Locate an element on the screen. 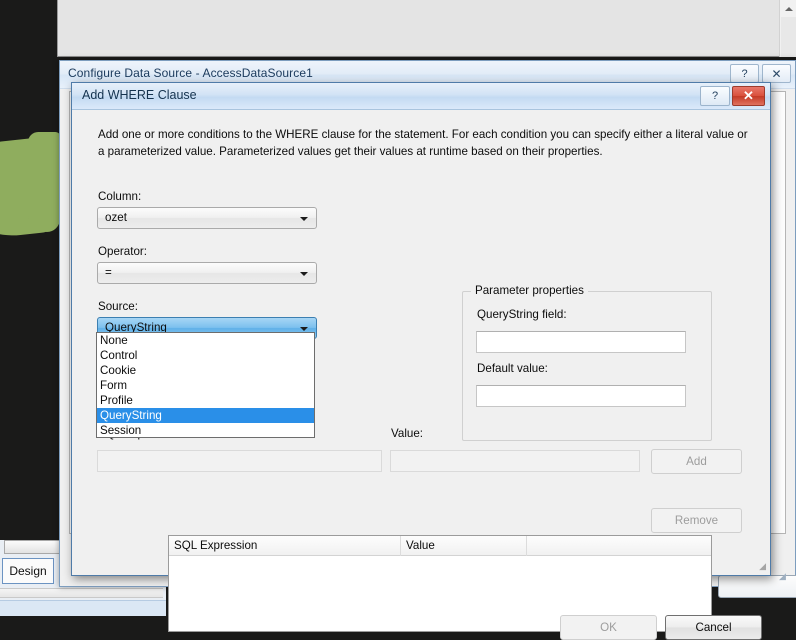 Image resolution: width=796 pixels, height=640 pixels. sql-expression-input is located at coordinates (239, 461).